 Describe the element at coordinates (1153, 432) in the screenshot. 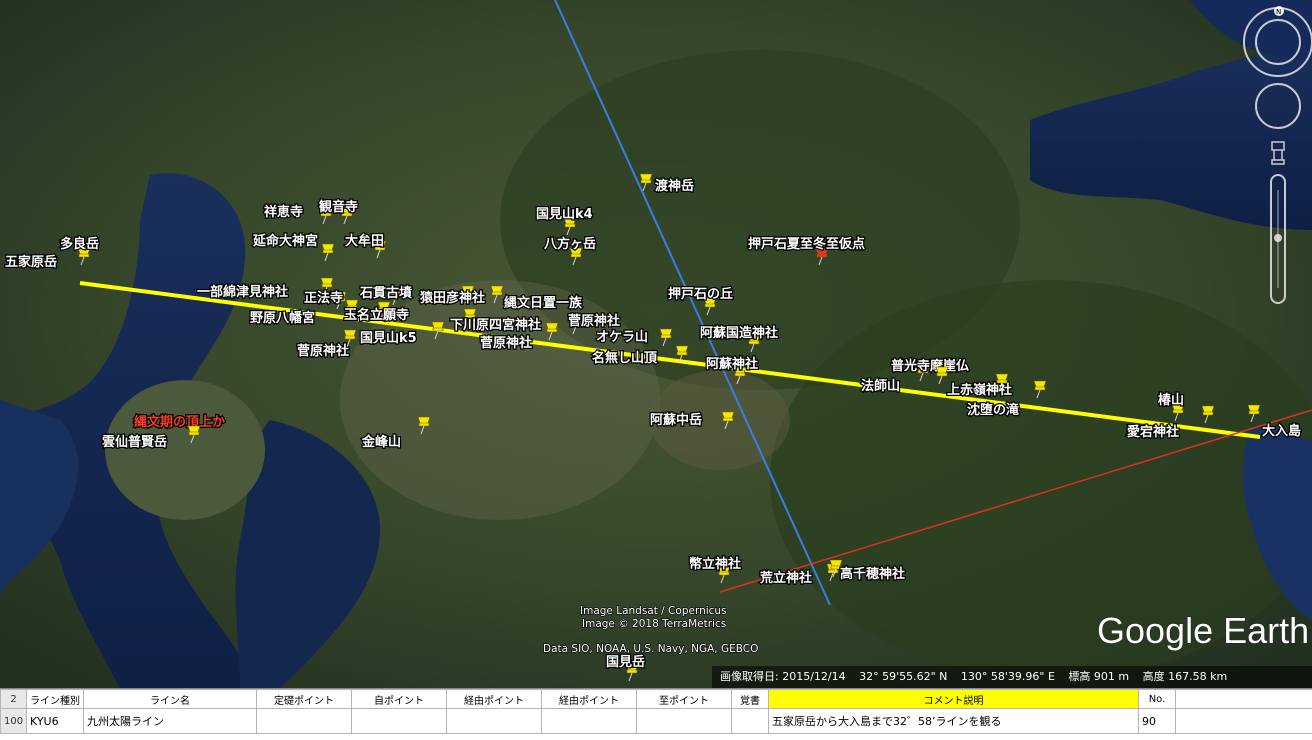

I see `pin-label: 愛宕神社` at that location.